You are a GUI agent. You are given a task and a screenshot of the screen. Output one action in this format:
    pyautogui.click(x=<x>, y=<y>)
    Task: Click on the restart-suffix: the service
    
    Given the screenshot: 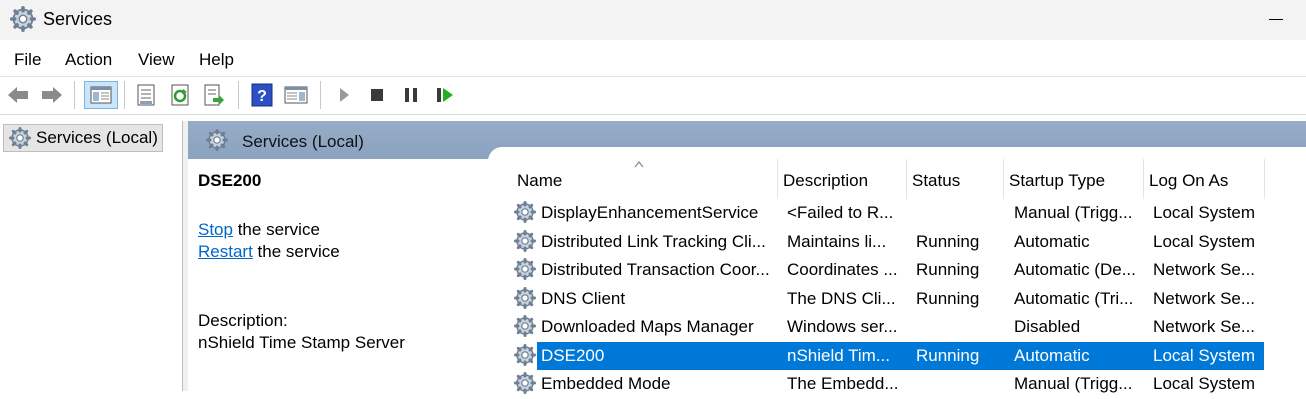 What is the action you would take?
    pyautogui.click(x=296, y=251)
    